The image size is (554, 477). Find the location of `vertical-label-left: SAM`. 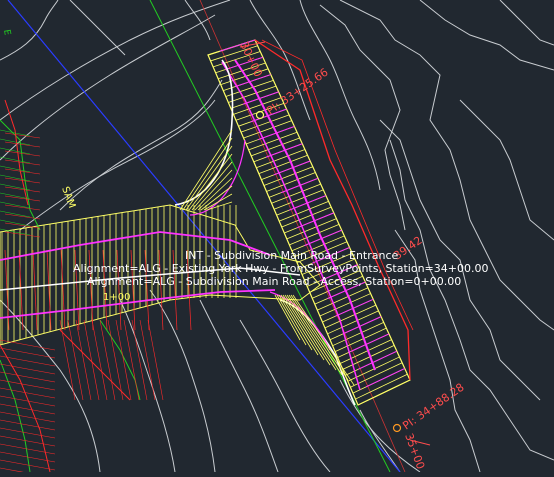

vertical-label-left: SAM is located at coordinates (68, 197).